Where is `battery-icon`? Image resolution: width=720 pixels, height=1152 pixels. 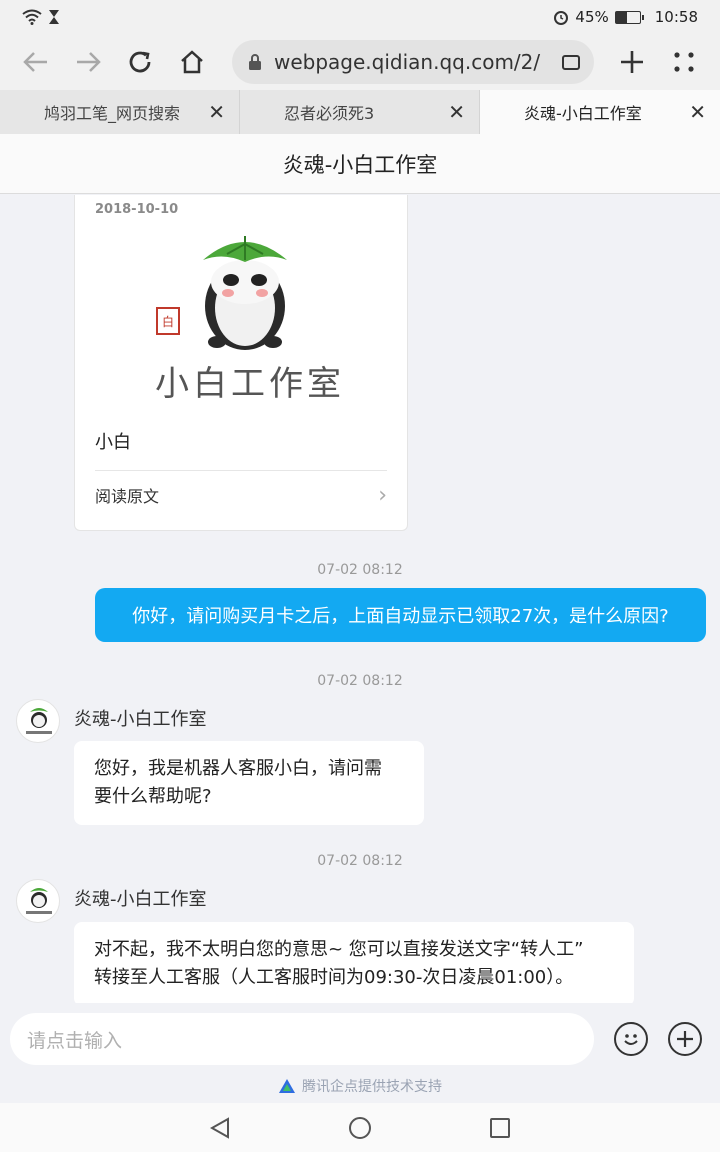
battery-icon is located at coordinates (629, 17).